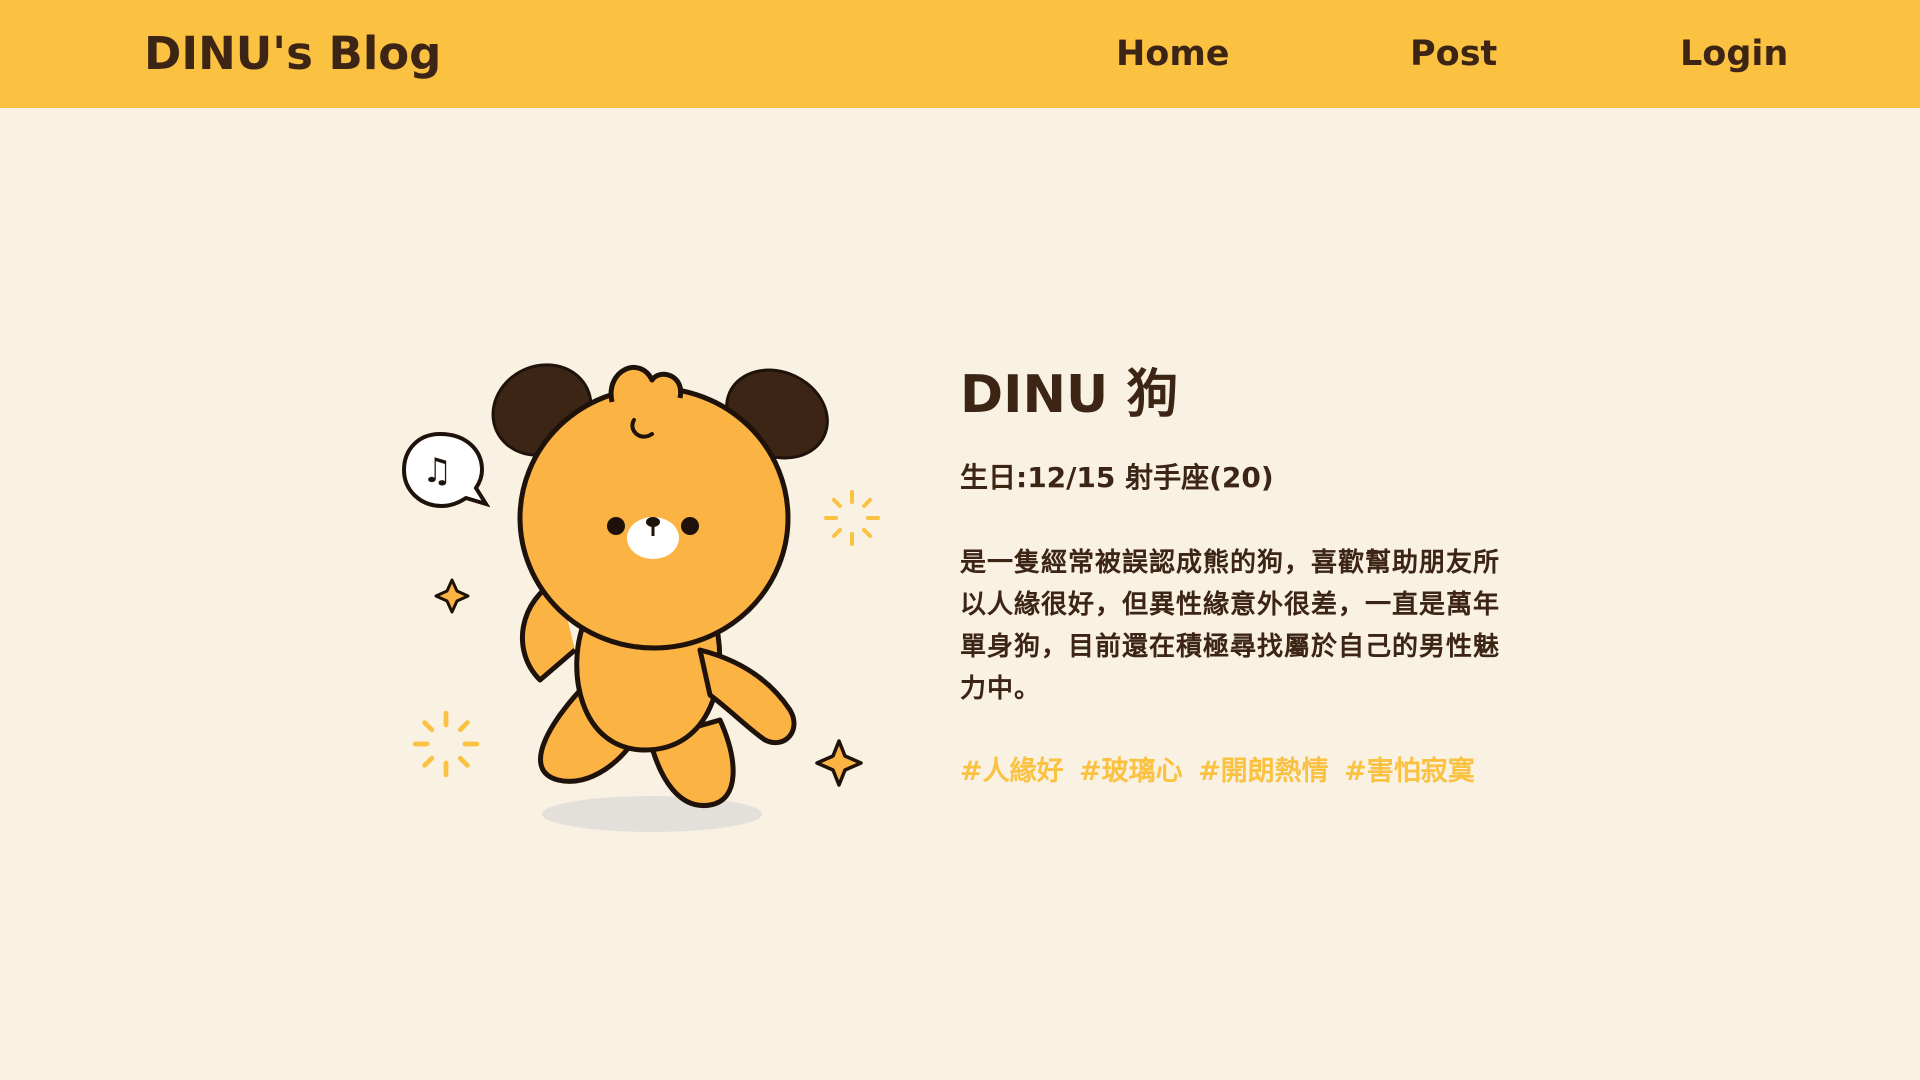 This screenshot has width=1920, height=1080. I want to click on site-brand: DINU's Blog, so click(292, 54).